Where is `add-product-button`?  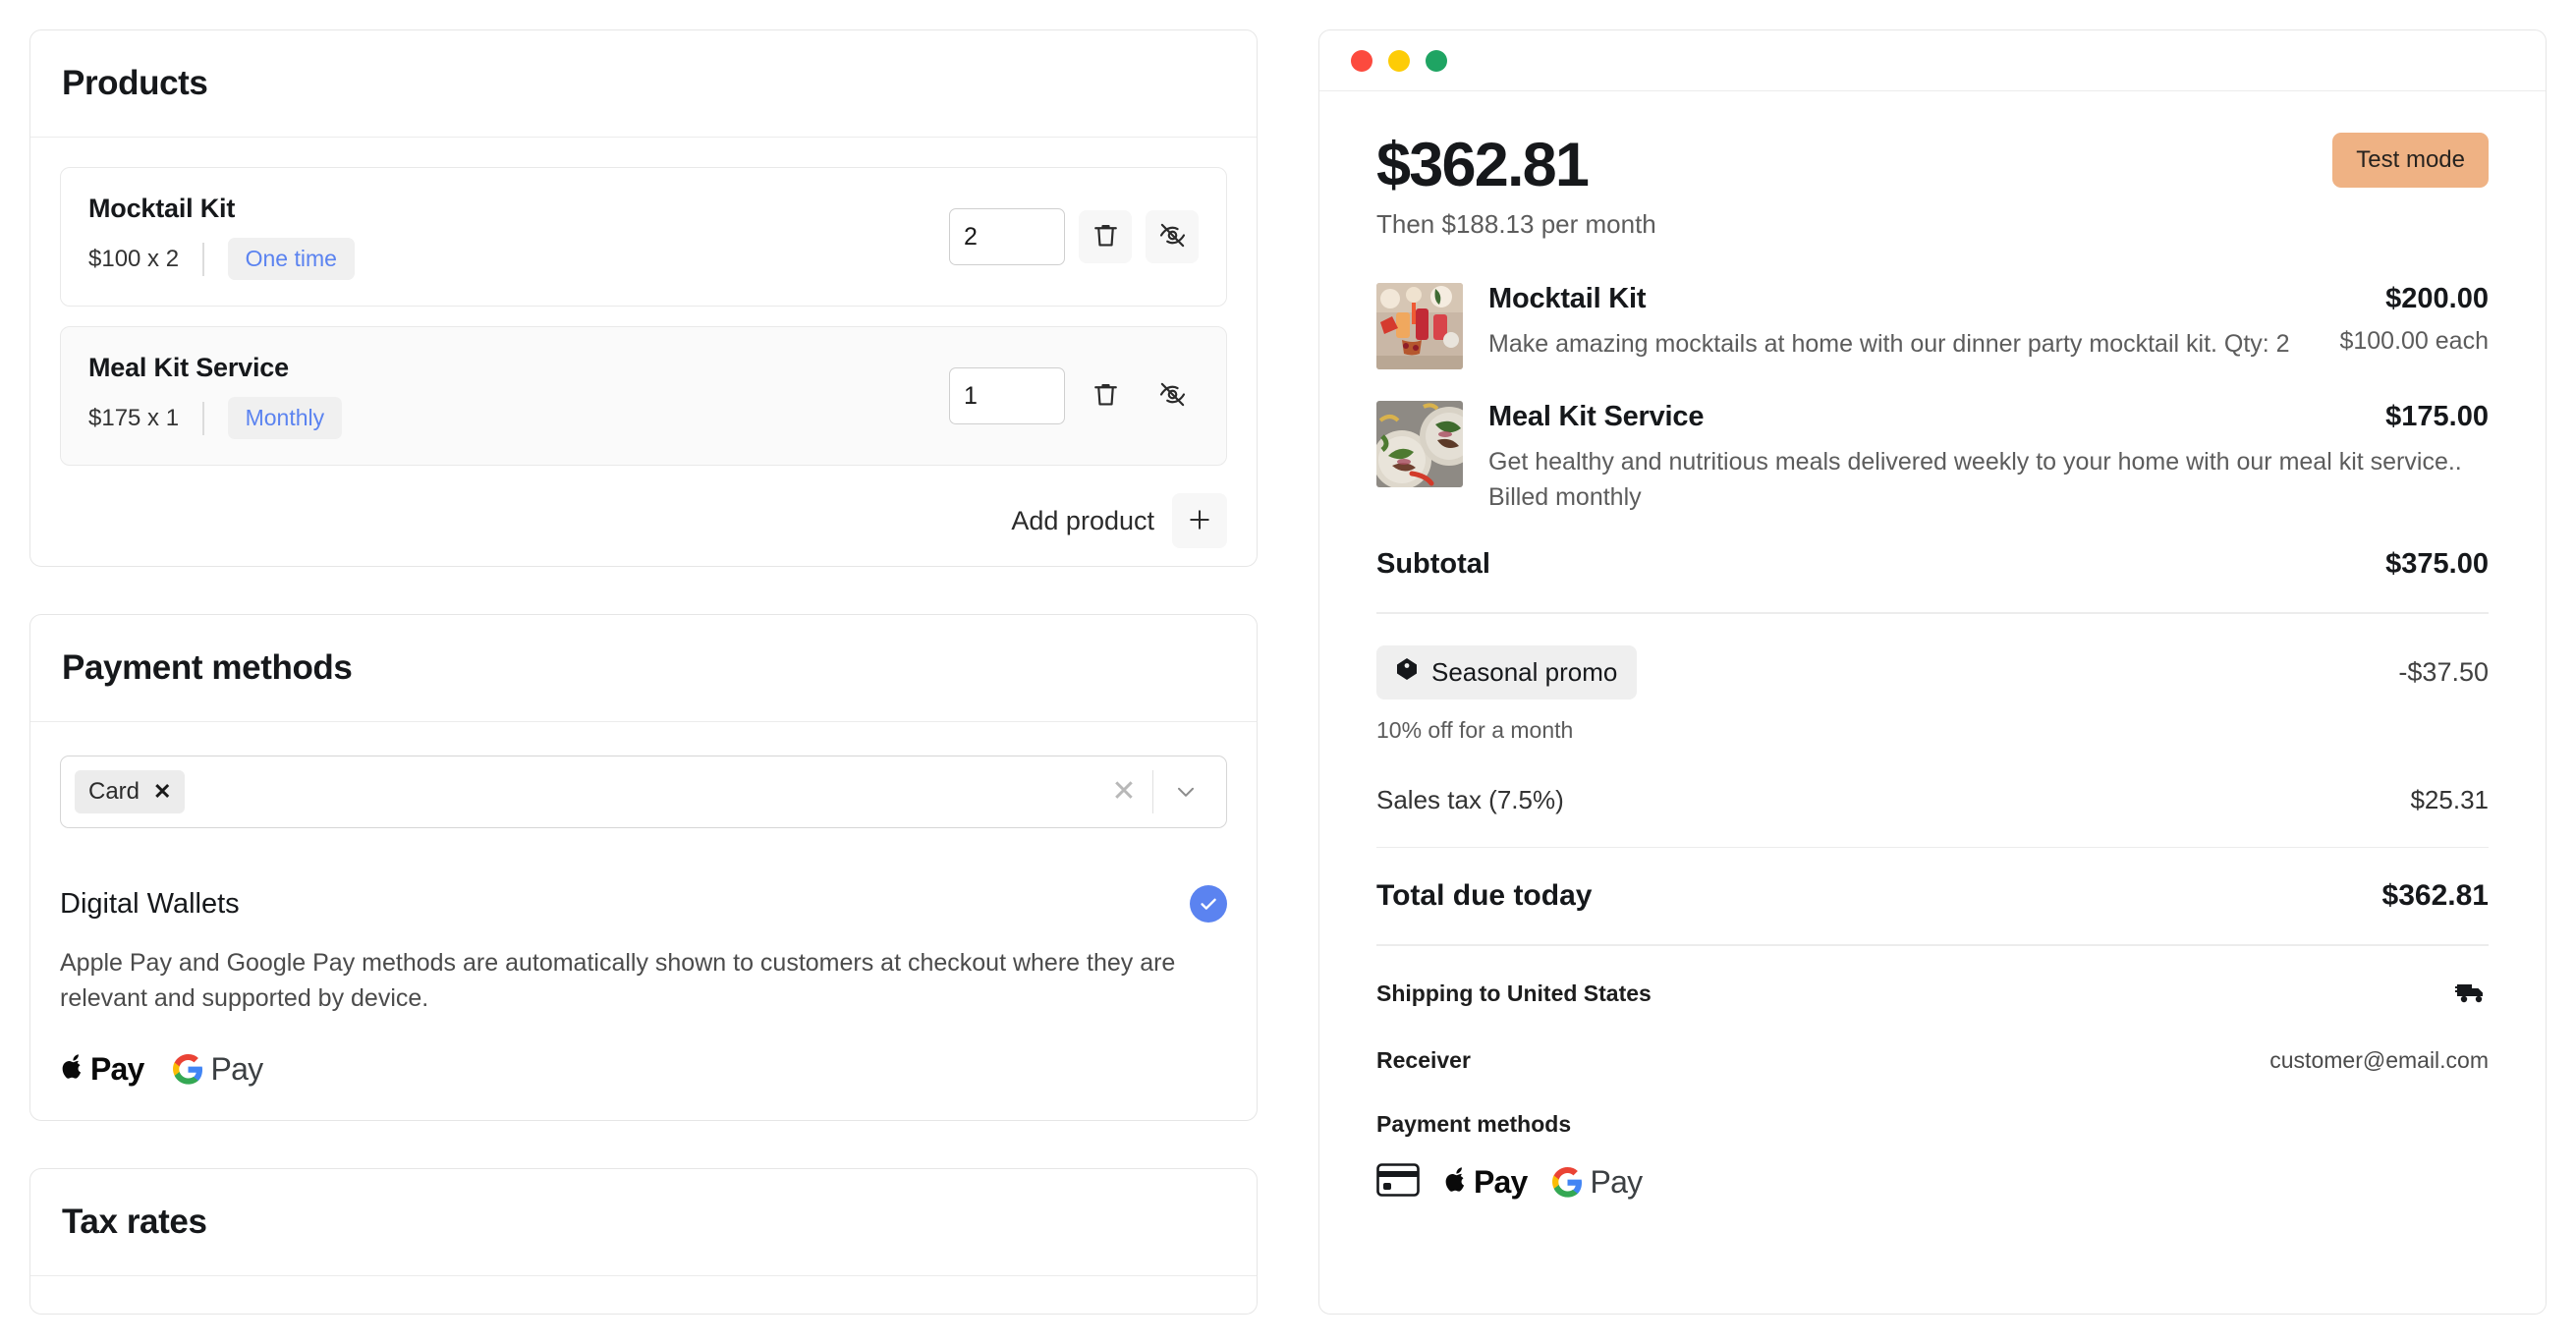 add-product-button is located at coordinates (1199, 520).